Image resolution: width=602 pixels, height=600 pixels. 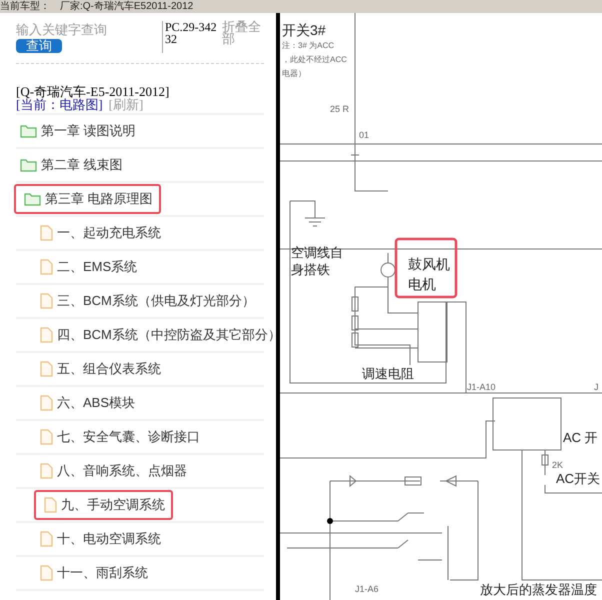 What do you see at coordinates (317, 252) in the screenshot?
I see `diagram-label: 空调线自` at bounding box center [317, 252].